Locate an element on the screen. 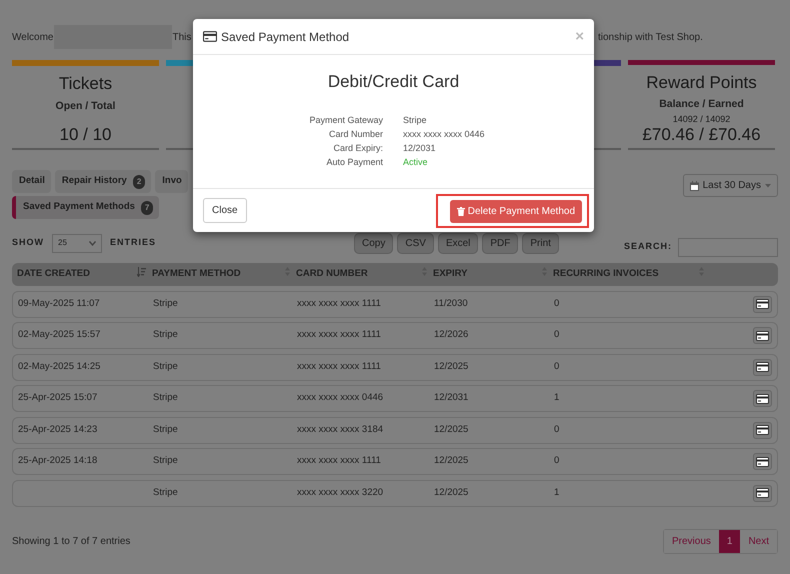  card-type-heading: Debit/Credit Card is located at coordinates (393, 82).